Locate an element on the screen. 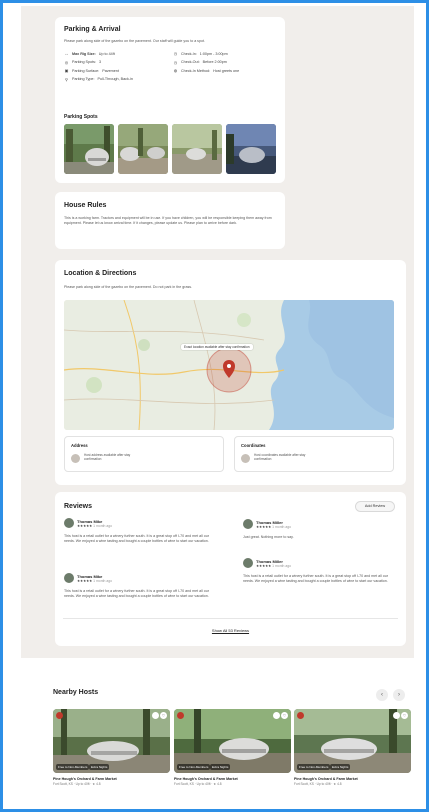 The width and height of the screenshot is (429, 812). host-image: ♡ Free to Non-Members Extra Nights is located at coordinates (111, 741).